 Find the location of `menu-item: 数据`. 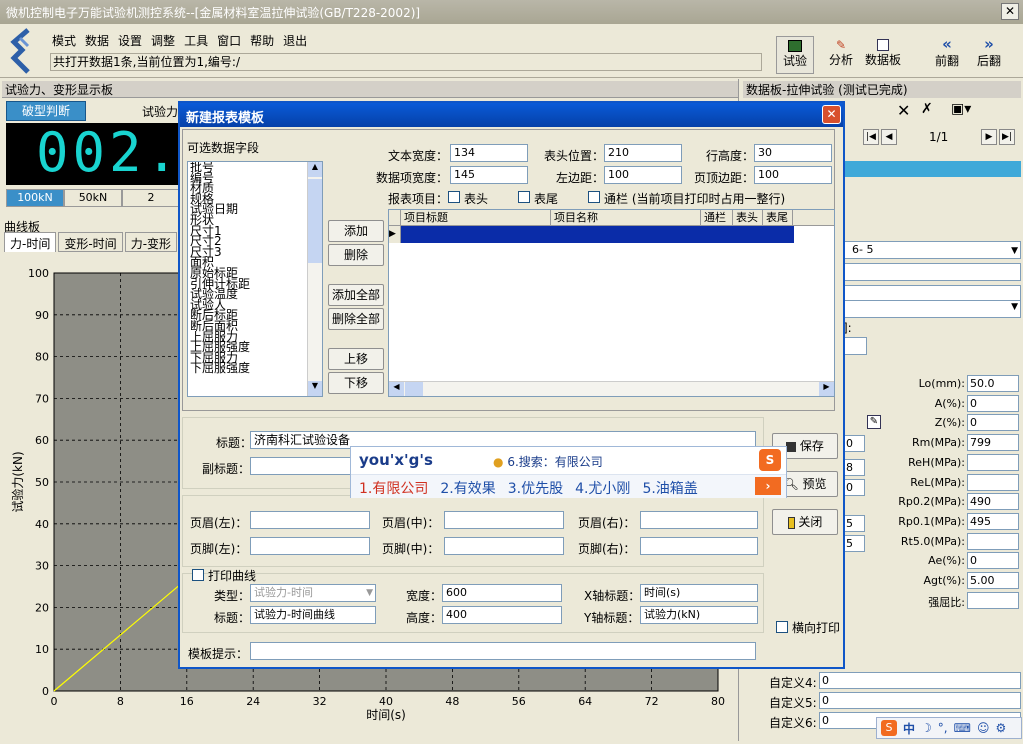

menu-item: 数据 is located at coordinates (97, 40).